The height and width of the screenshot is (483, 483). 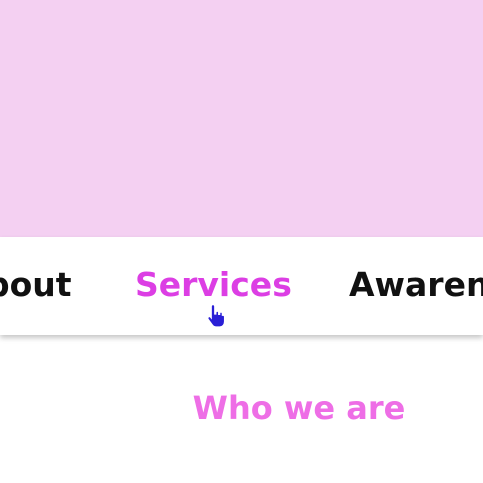 What do you see at coordinates (416, 285) in the screenshot?
I see `nav-item-awareness: Awaren` at bounding box center [416, 285].